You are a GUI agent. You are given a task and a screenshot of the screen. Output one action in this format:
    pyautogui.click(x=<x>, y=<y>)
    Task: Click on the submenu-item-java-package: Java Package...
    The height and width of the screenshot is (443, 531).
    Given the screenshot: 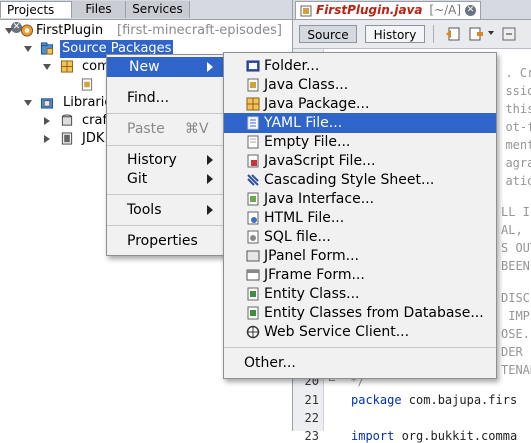 What is the action you would take?
    pyautogui.click(x=360, y=104)
    